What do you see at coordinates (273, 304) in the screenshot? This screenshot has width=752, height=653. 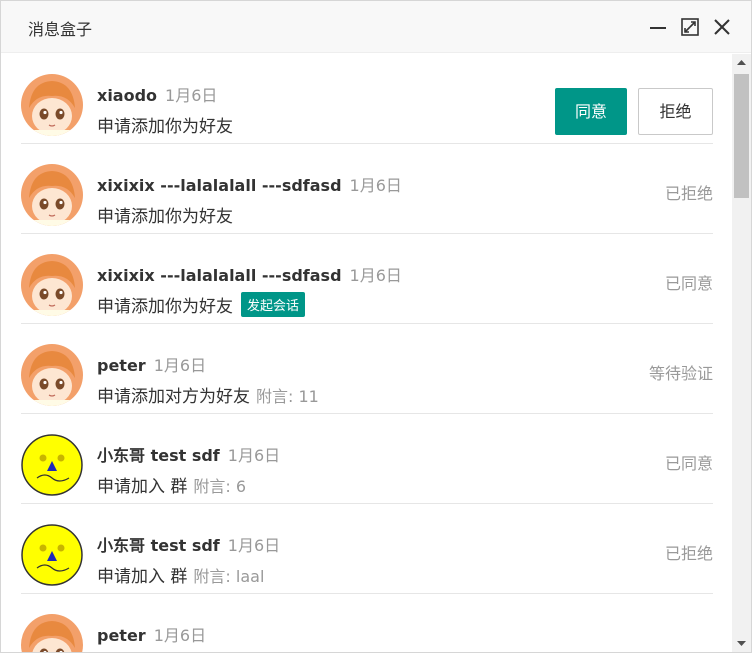 I see `start-chat-button: 发起会话` at bounding box center [273, 304].